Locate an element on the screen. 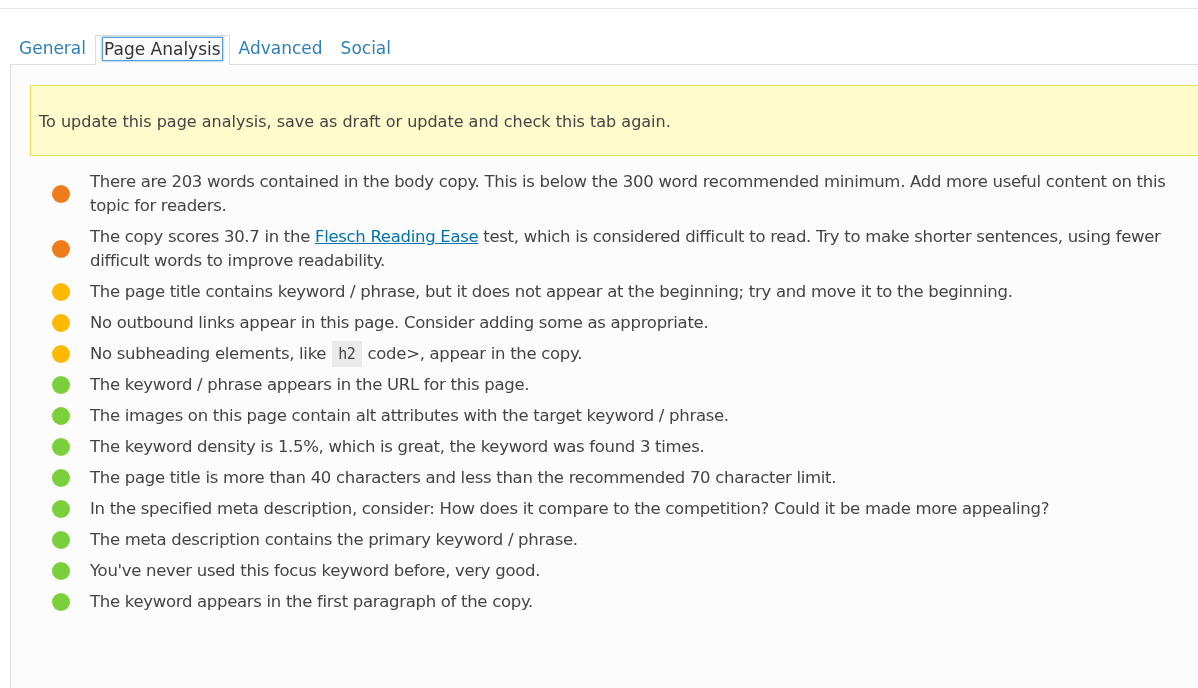  analysis-result: The page title is more than 40 characters and less than the recommended 70 character limit. is located at coordinates (463, 478).